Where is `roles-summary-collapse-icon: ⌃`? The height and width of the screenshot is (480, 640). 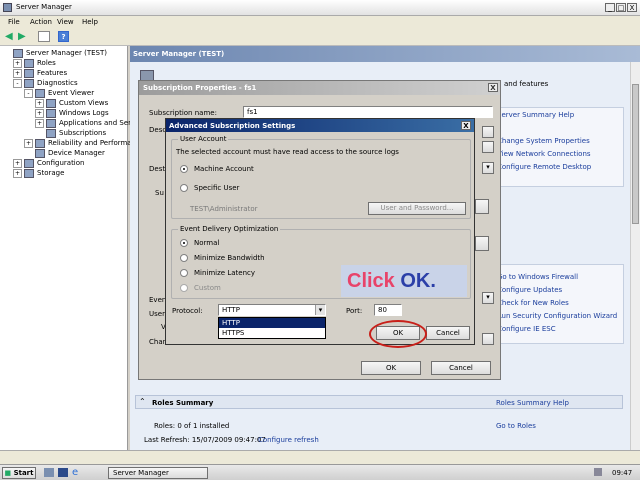 roles-summary-collapse-icon: ⌃ is located at coordinates (142, 401).